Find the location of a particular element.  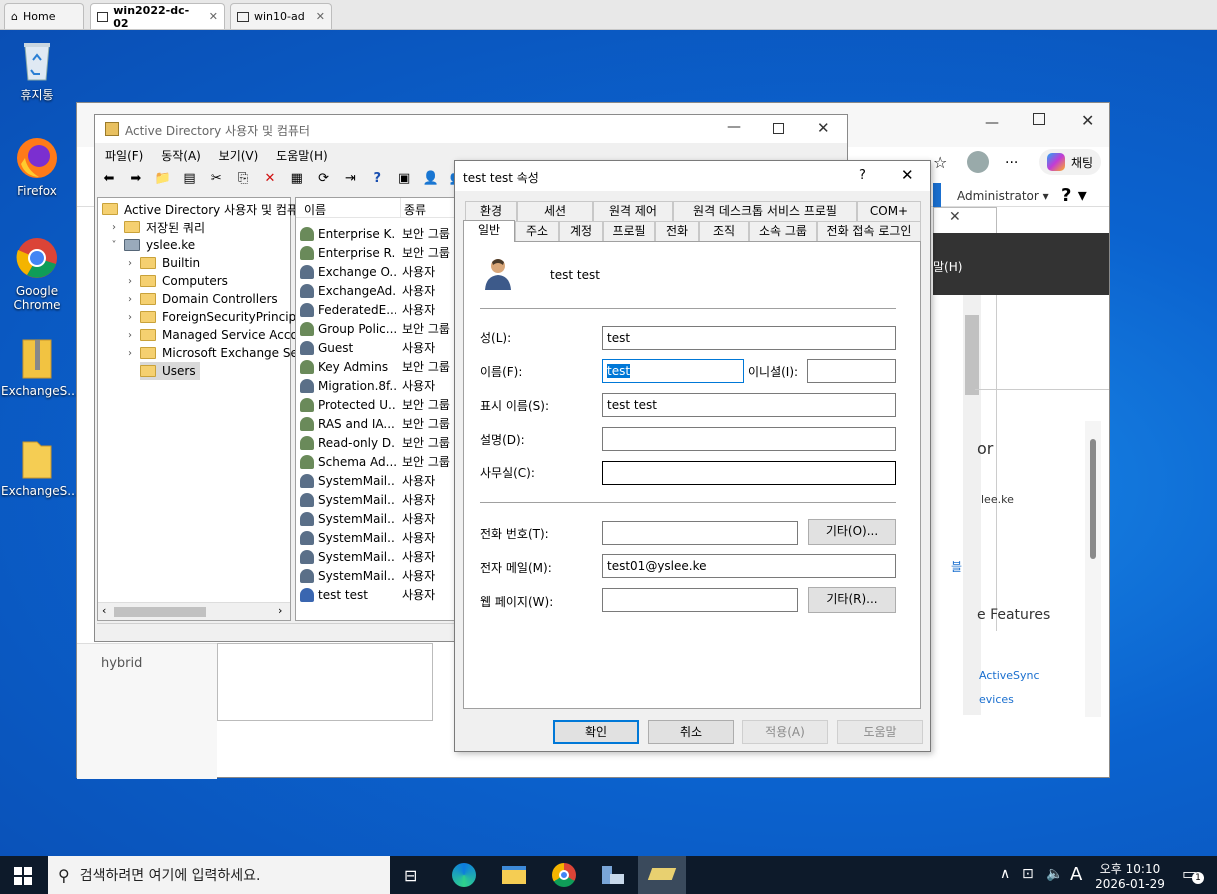

tab-dial-in: 전화 접속 로그인 is located at coordinates (869, 231).